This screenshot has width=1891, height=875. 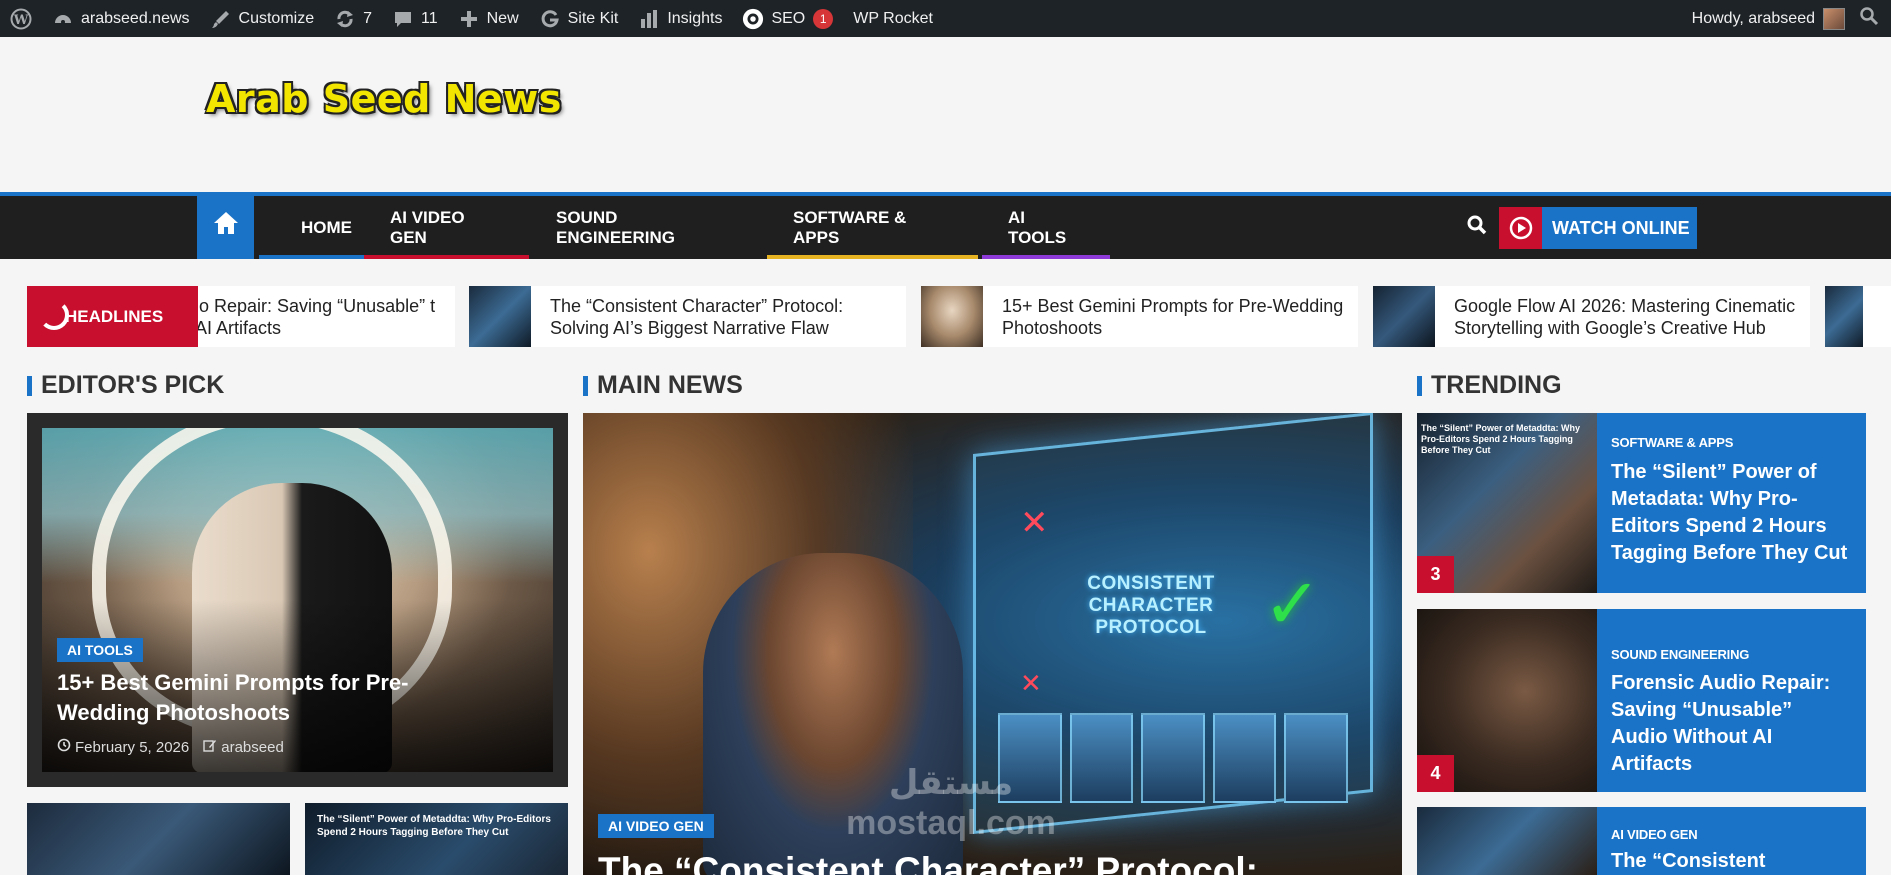 I want to click on howdy-label: Howdy, arabseed, so click(x=1753, y=18).